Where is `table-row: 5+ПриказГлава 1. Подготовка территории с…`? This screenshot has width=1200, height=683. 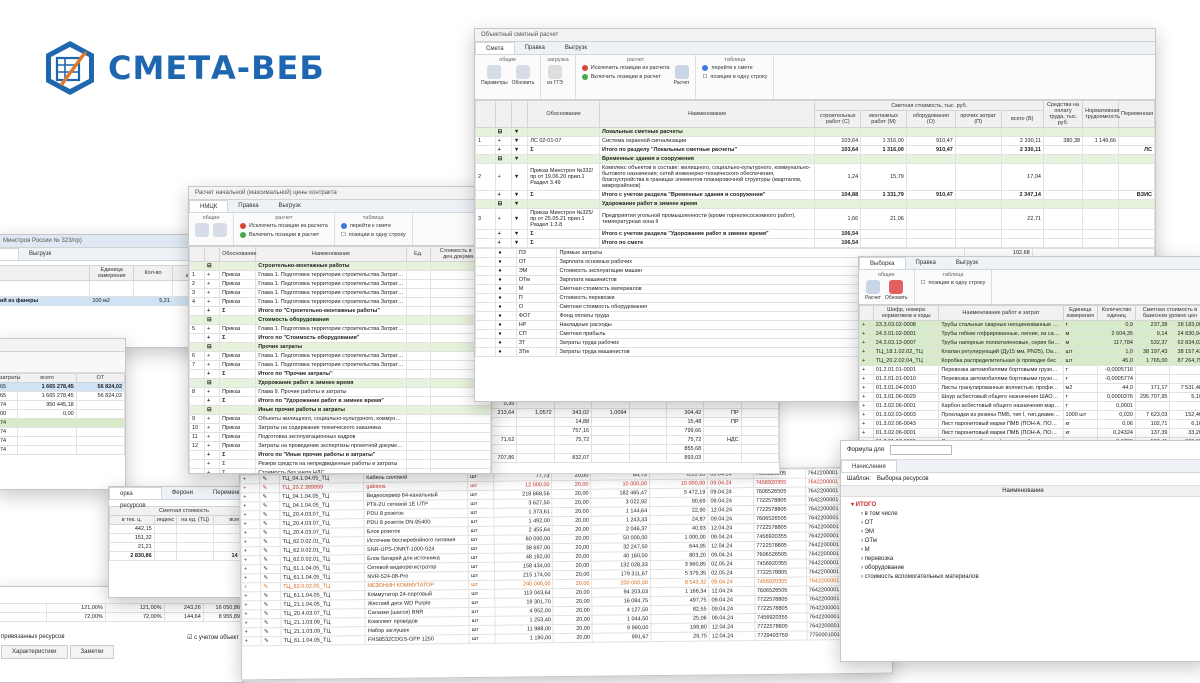
table-row: 5+ПриказГлава 1. Подготовка территории с… is located at coordinates (340, 329).